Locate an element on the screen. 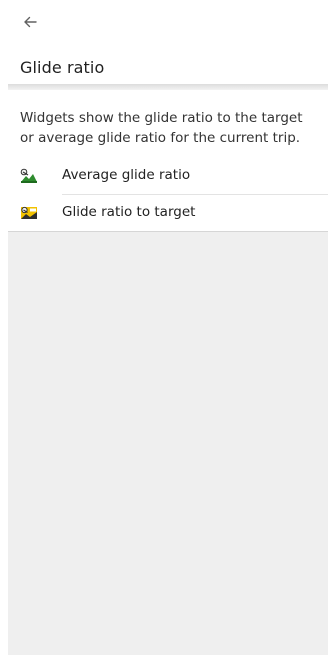  glider-target-icon is located at coordinates (29, 212).